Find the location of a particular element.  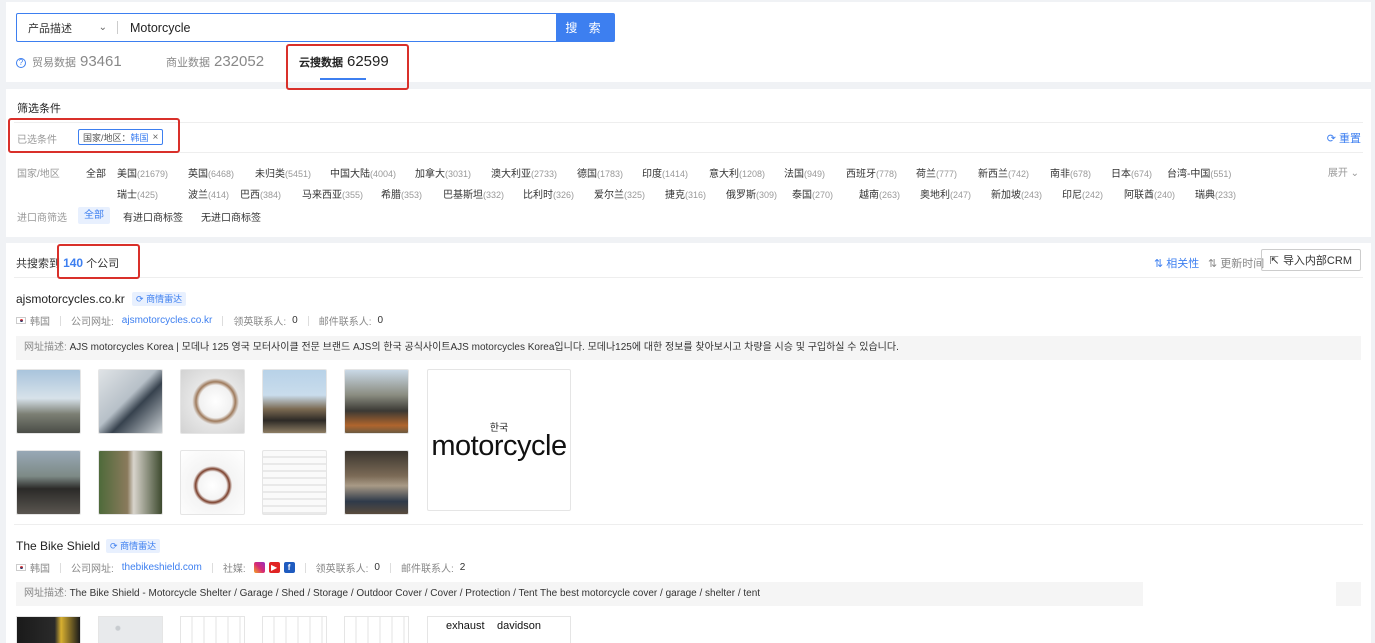

country-filter-option: 巴西(384) is located at coordinates (260, 193).